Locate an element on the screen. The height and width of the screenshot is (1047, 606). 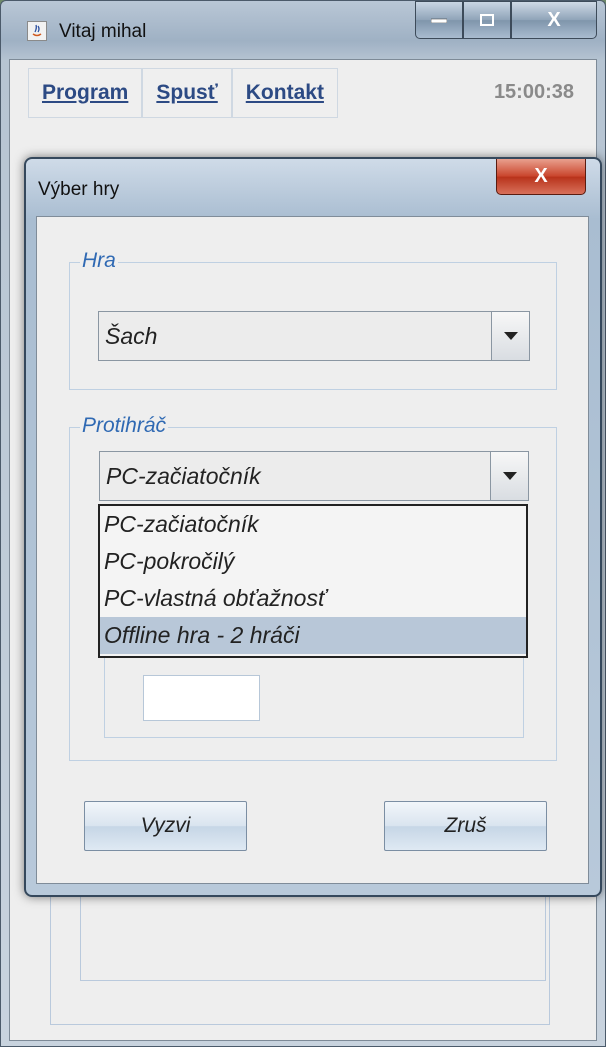
minimize-icon is located at coordinates (439, 20).